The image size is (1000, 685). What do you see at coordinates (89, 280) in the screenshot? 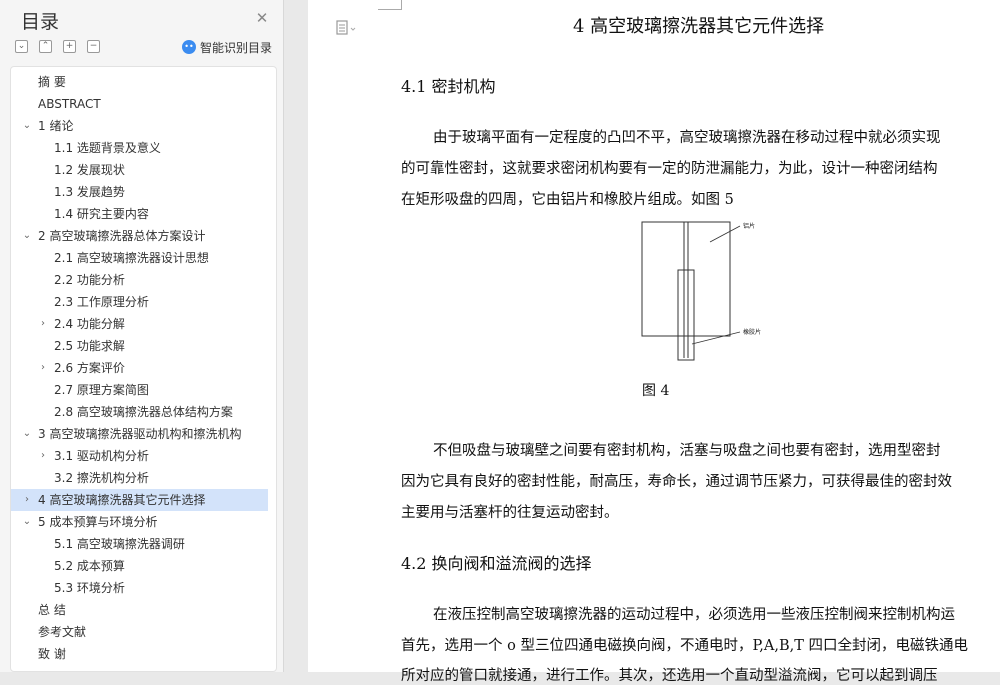
I see `toc-item-label: 2.2 功能分析` at bounding box center [89, 280].